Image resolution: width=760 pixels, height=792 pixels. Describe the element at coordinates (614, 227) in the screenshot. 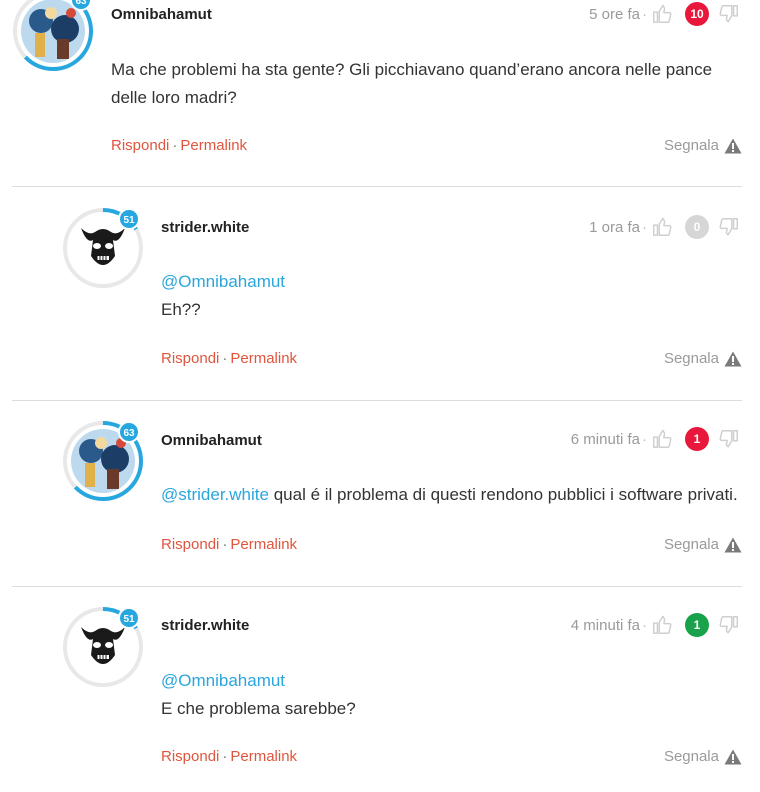

I see `timestamp: 1 ora fa` at that location.